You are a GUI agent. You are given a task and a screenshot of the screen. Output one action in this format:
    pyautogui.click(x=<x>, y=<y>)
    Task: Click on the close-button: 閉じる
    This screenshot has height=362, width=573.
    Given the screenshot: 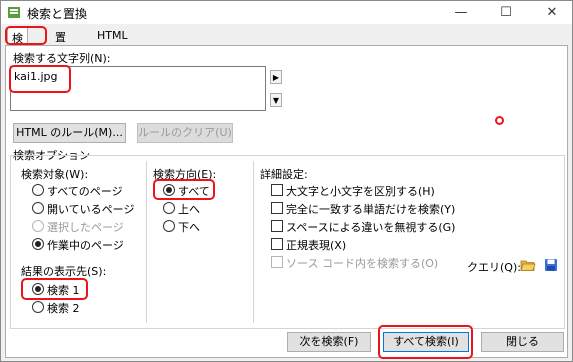 What is the action you would take?
    pyautogui.click(x=522, y=342)
    